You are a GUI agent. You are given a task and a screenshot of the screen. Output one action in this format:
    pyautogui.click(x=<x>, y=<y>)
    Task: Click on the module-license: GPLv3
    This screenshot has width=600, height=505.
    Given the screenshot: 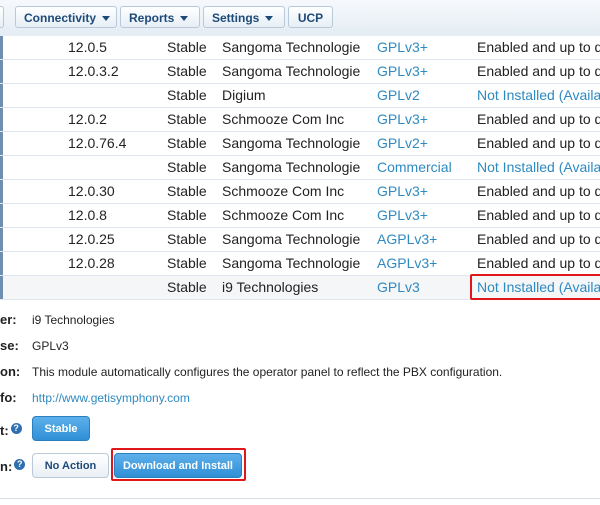 What is the action you would take?
    pyautogui.click(x=398, y=287)
    